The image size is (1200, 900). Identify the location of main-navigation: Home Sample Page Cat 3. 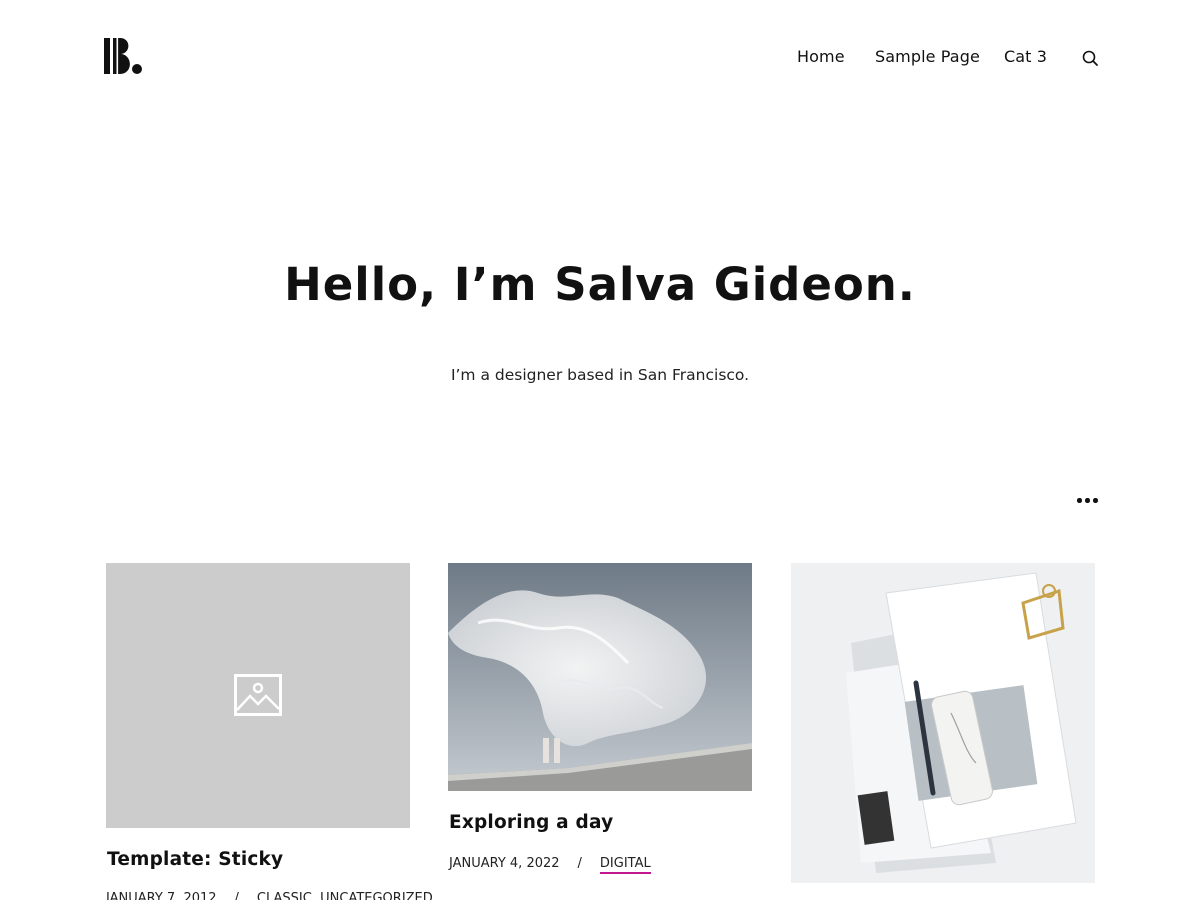
(600, 58).